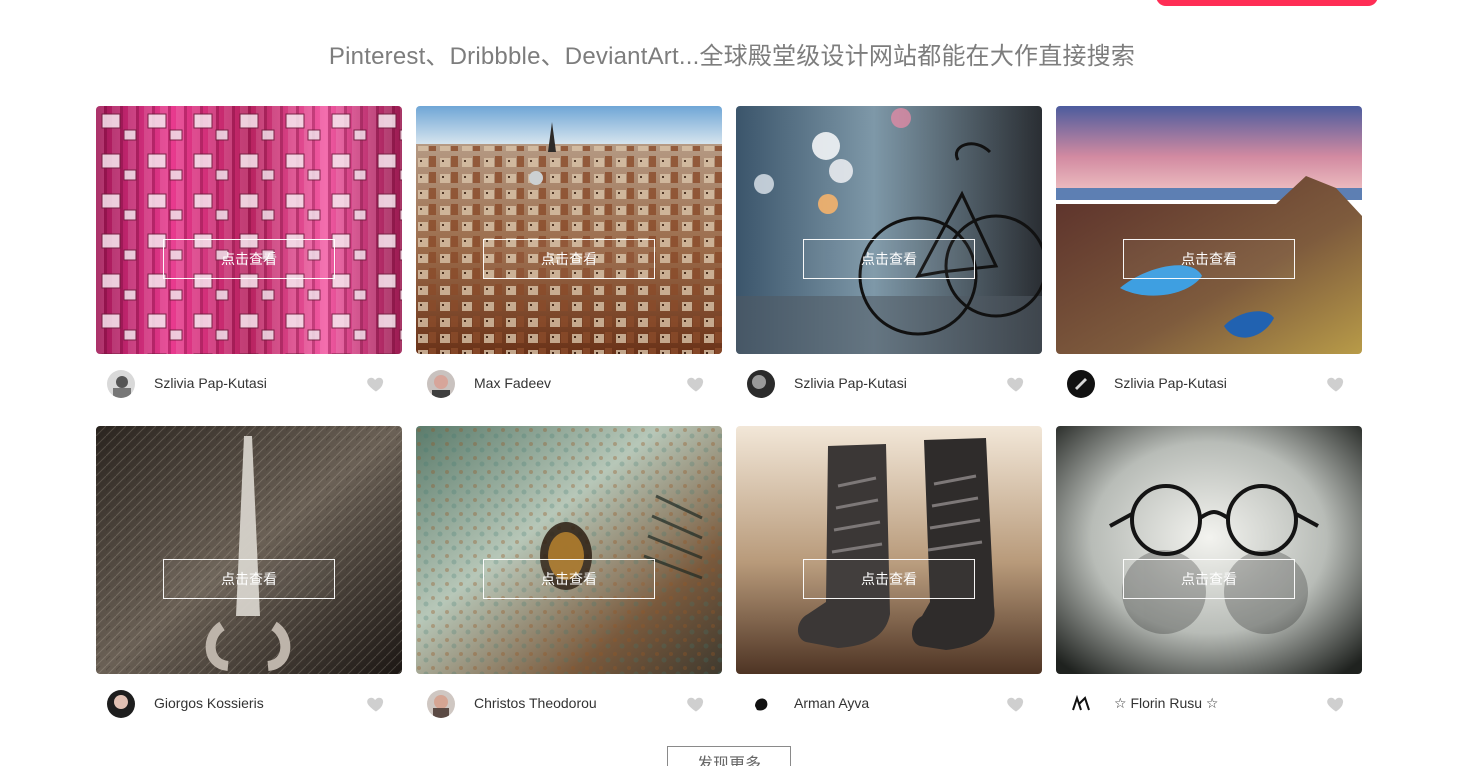  Describe the element at coordinates (729, 756) in the screenshot. I see `discover-more-button: 发现更多` at that location.